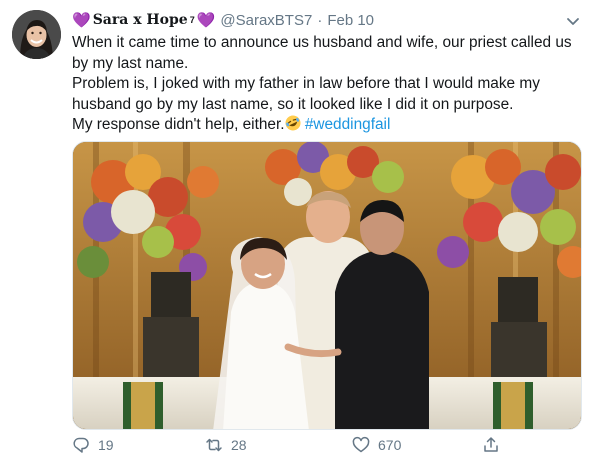 The image size is (596, 461). Describe the element at coordinates (314, 20) in the screenshot. I see `tweet-header: 💜 Sara x Hope 7 💜 @SaraxBTS7 · Feb 10` at that location.